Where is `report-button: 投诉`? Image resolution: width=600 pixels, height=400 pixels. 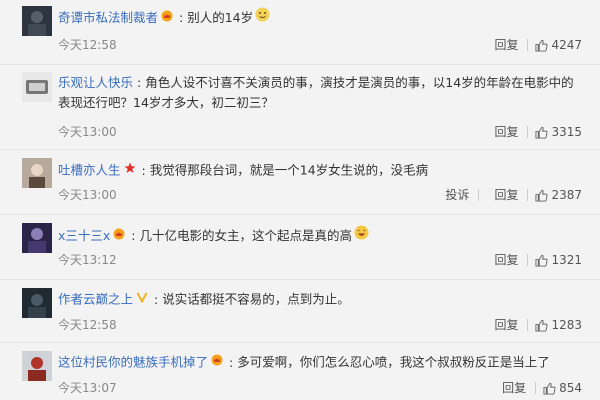 report-button: 投诉 is located at coordinates (457, 195).